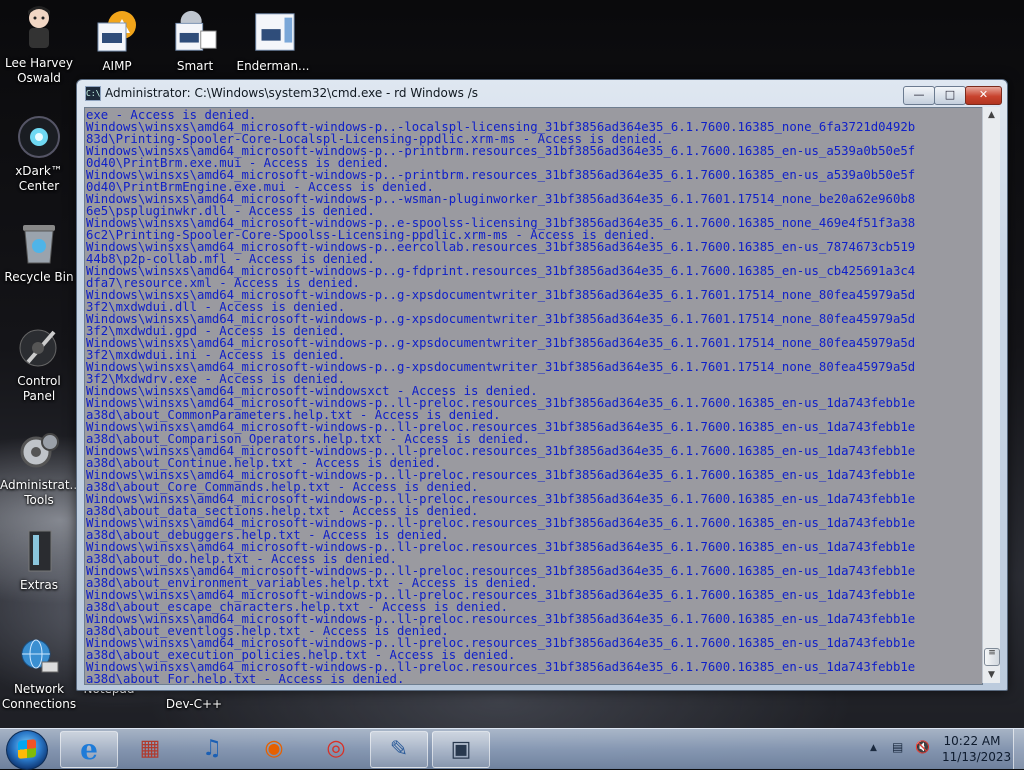  I want to click on desktop-icon-xdark-center: xDark™ Center, so click(39, 154).